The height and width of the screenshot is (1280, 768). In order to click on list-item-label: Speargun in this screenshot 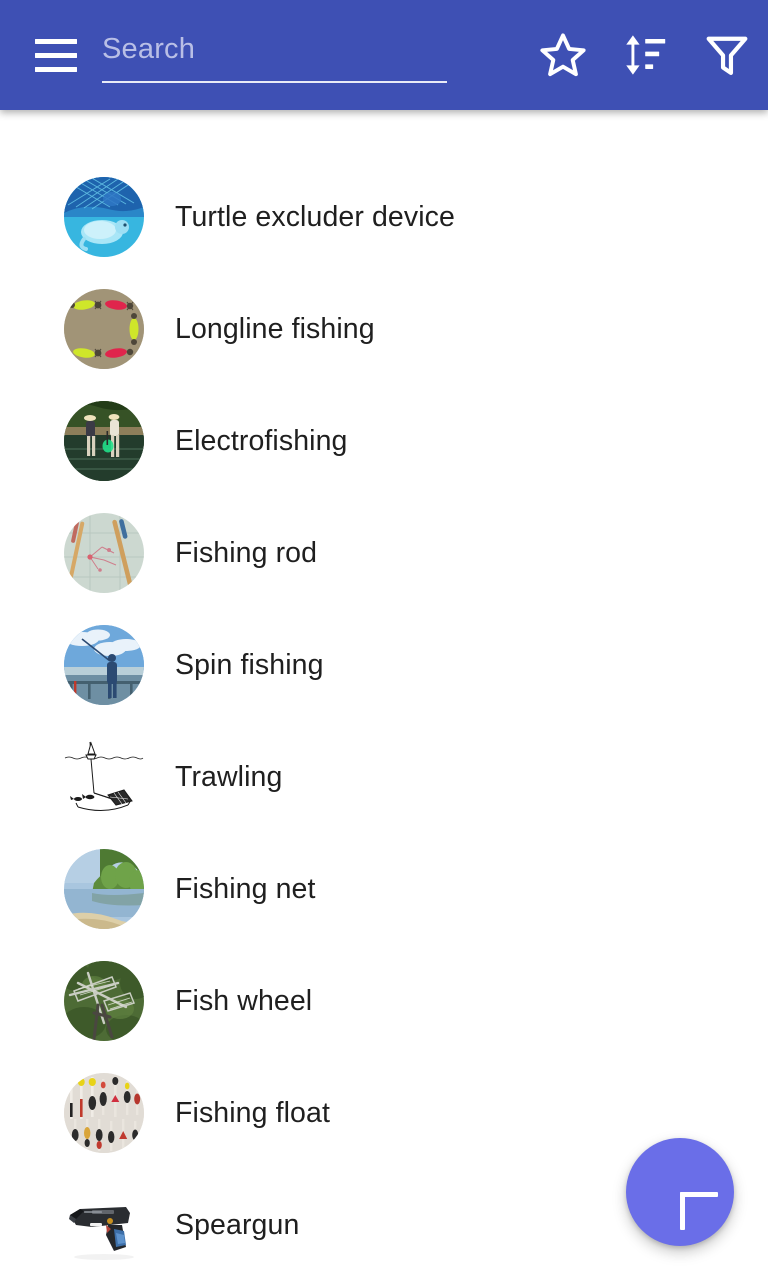, I will do `click(237, 1224)`.